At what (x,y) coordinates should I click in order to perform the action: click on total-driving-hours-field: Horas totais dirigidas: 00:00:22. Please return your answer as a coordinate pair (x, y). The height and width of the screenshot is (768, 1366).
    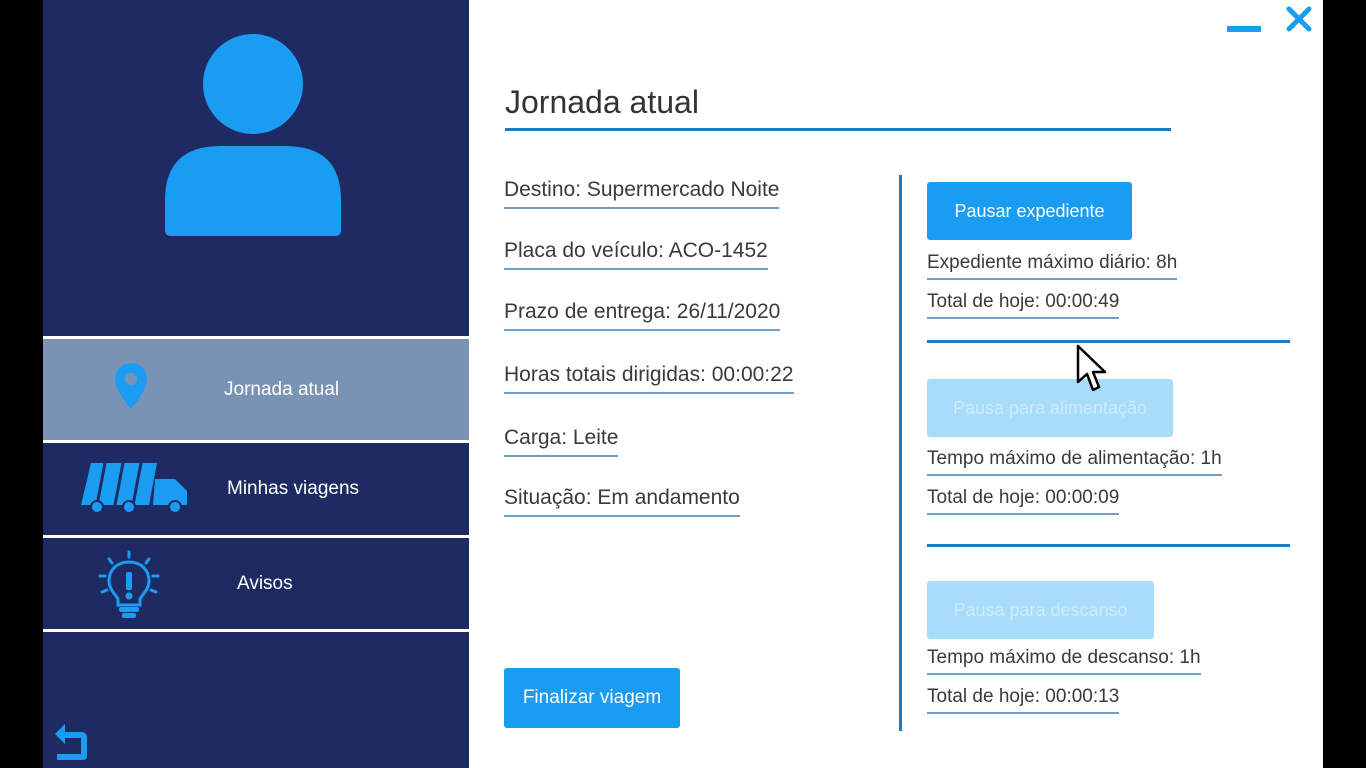
    Looking at the image, I should click on (649, 378).